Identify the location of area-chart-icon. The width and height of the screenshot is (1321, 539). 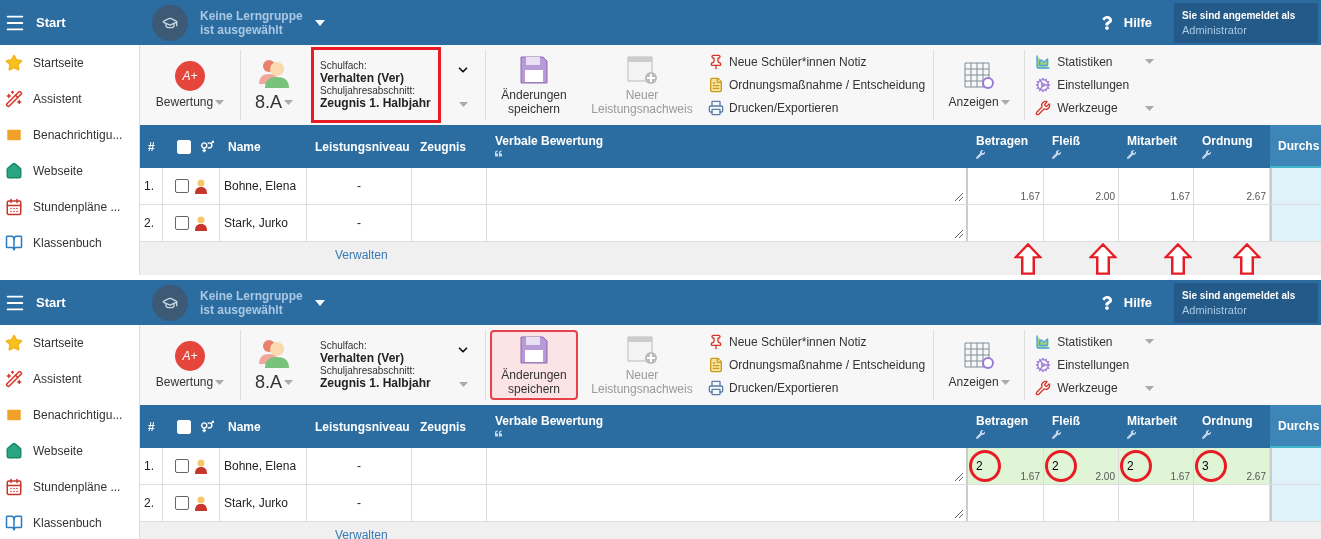
(1043, 341).